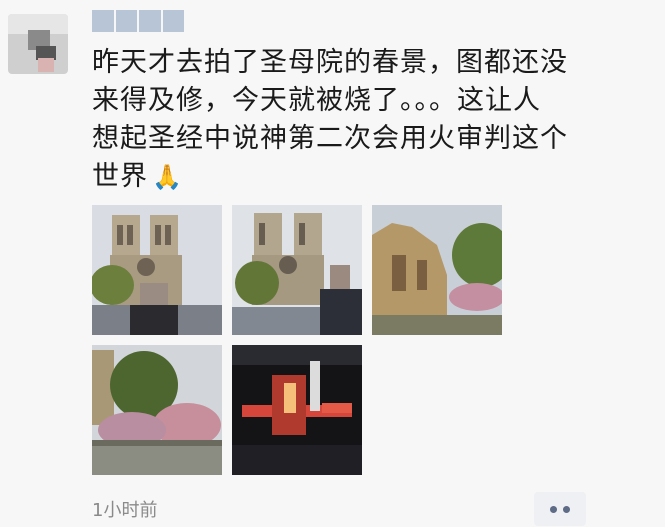 The image size is (665, 527). I want to click on post-line: 想起圣经中说神第二次会用火审判这个, so click(330, 138).